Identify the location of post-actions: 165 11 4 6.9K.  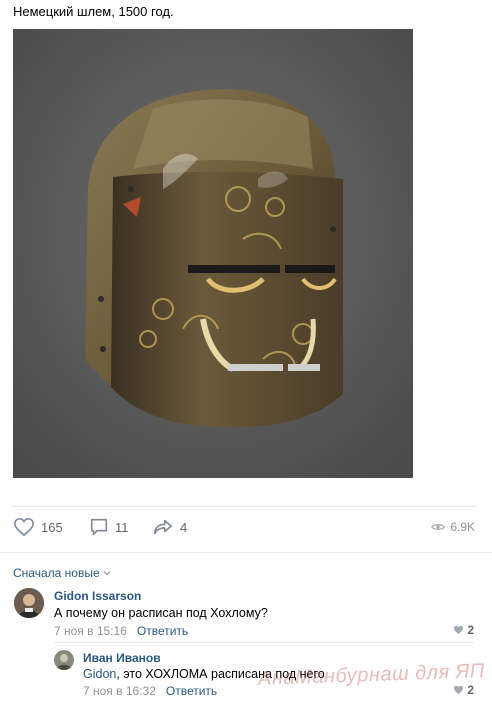
(244, 529).